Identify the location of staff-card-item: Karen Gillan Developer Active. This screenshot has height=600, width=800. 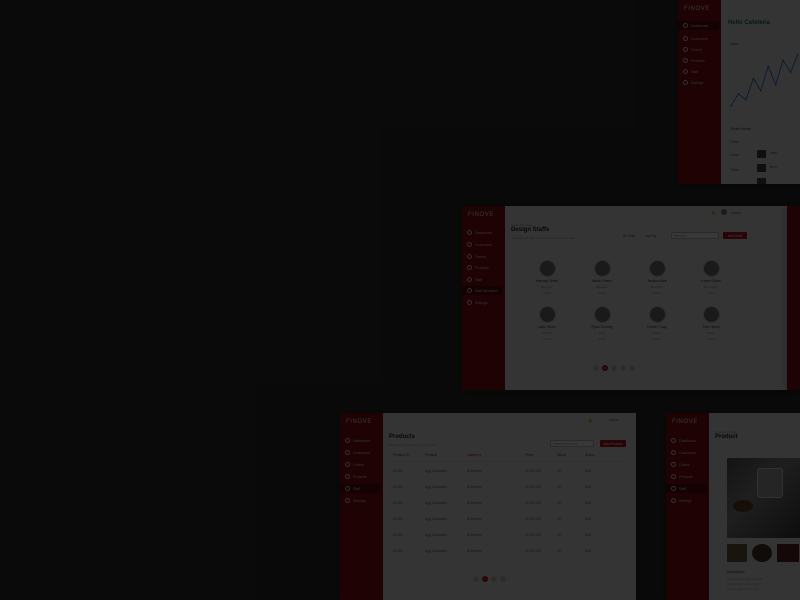
(711, 277).